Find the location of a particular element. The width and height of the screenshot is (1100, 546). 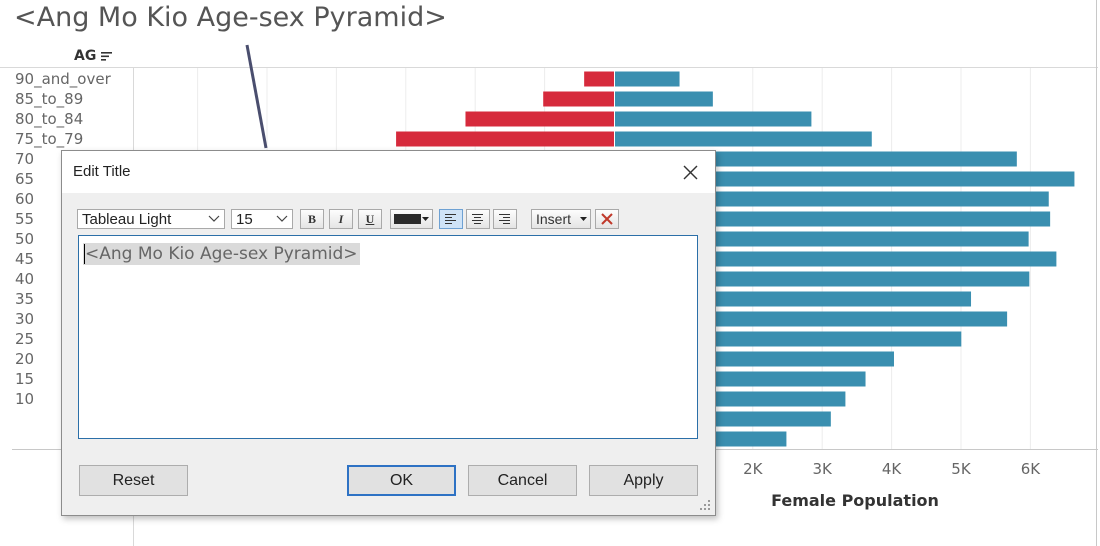

age-label: 30 is located at coordinates (24, 319).